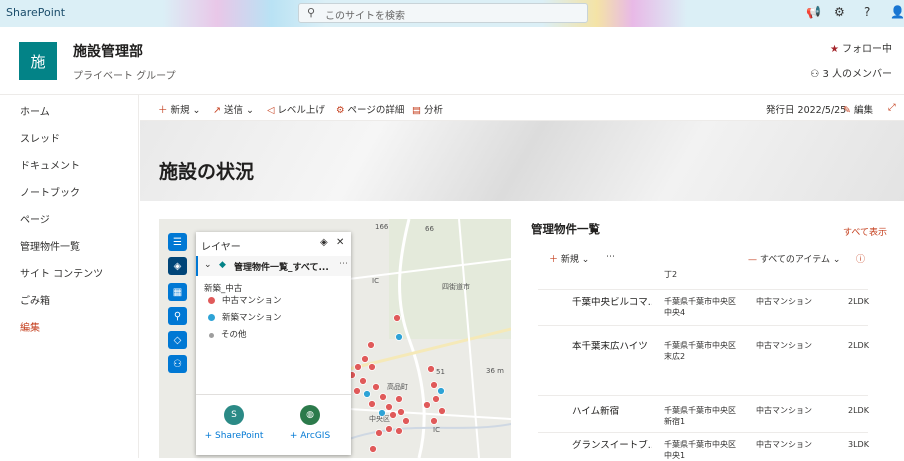 This screenshot has width=904, height=461. What do you see at coordinates (35, 299) in the screenshot?
I see `nav-item-recycle-bin: ごみ箱` at bounding box center [35, 299].